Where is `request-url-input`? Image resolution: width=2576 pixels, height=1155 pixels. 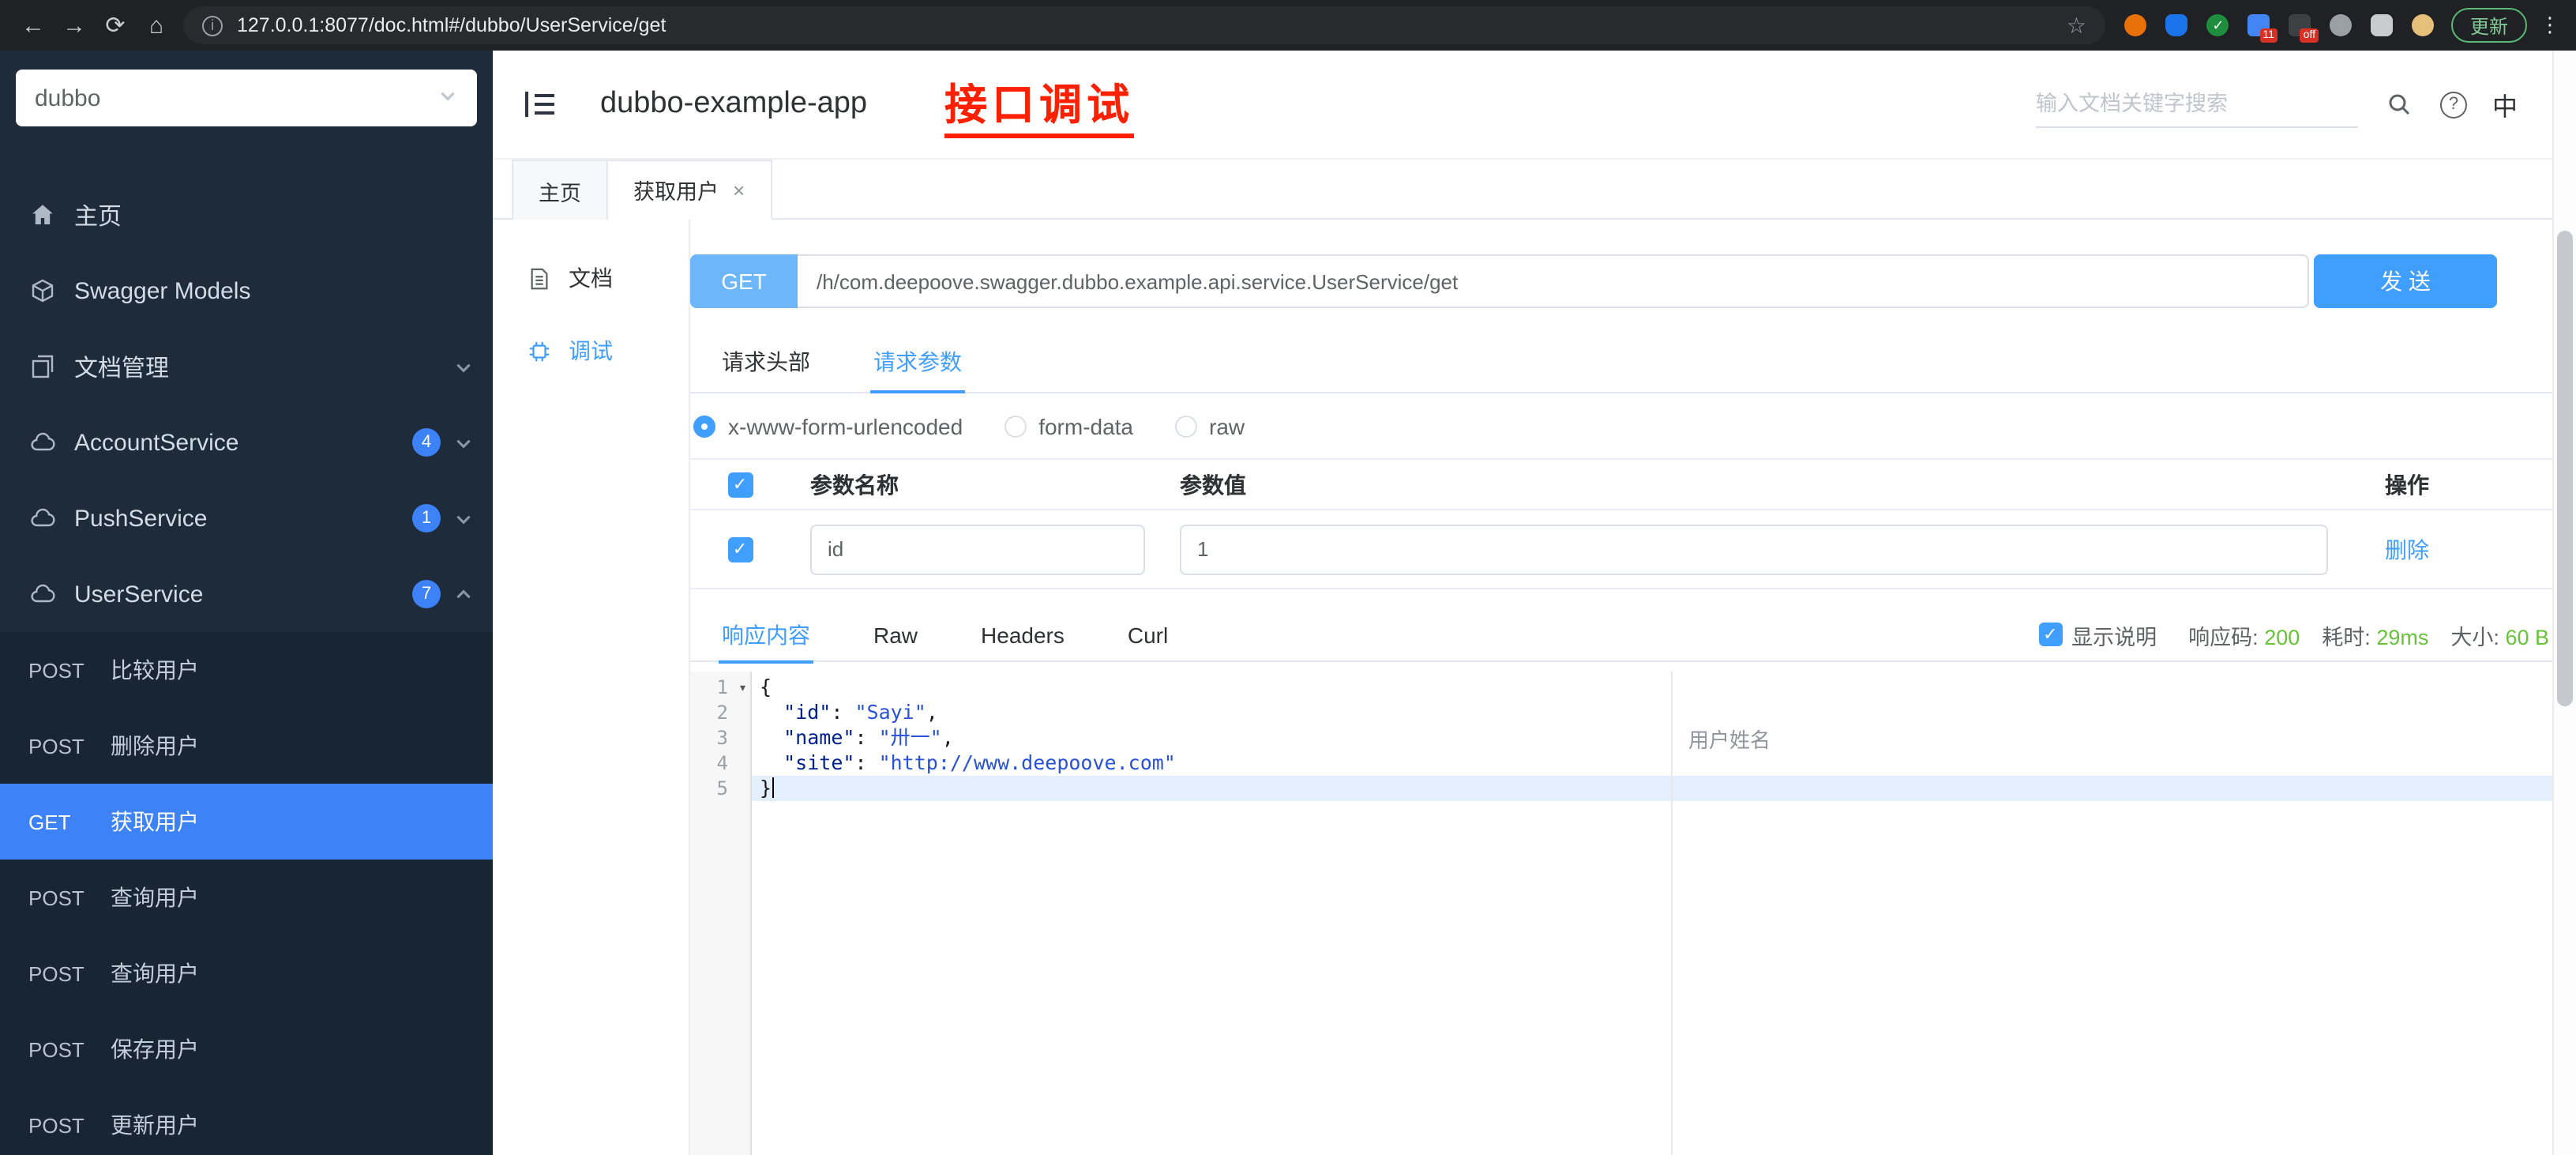
request-url-input is located at coordinates (1553, 281).